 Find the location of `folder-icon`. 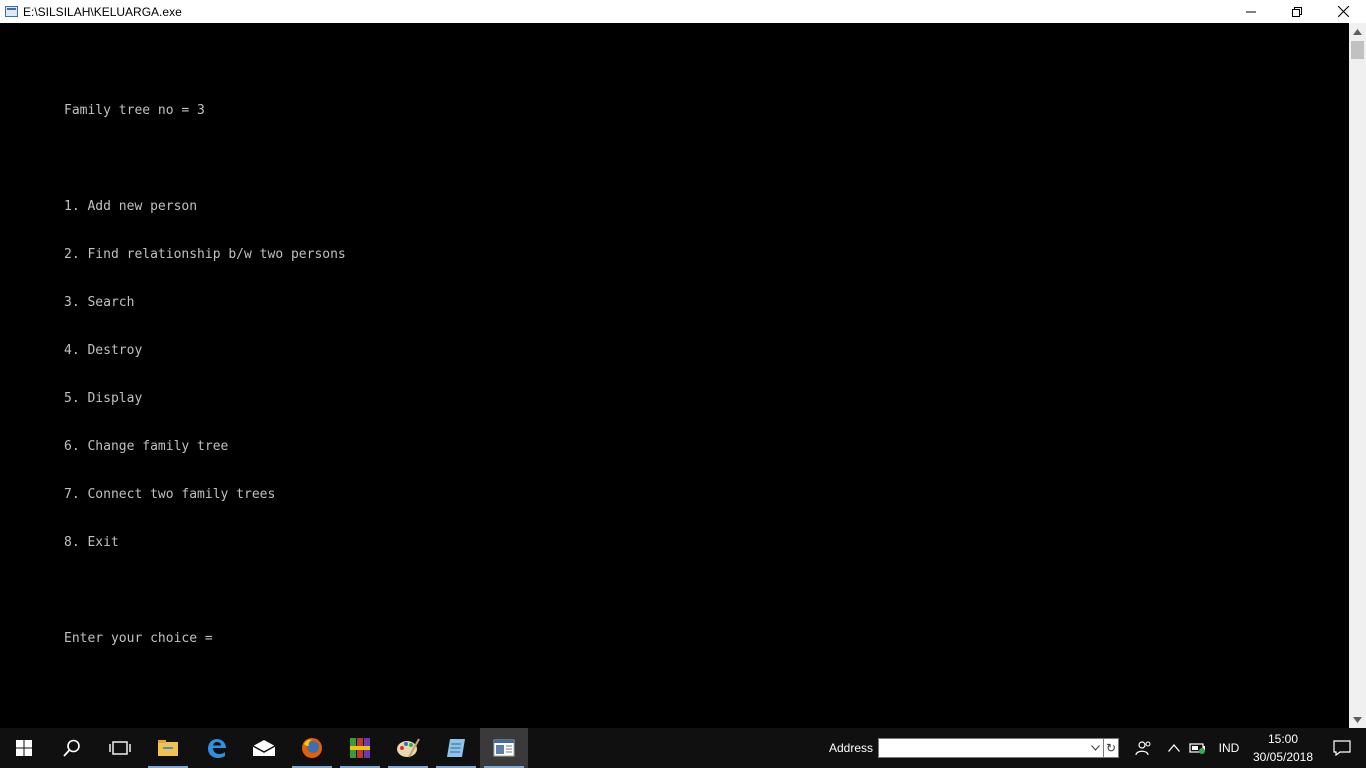

folder-icon is located at coordinates (168, 748).